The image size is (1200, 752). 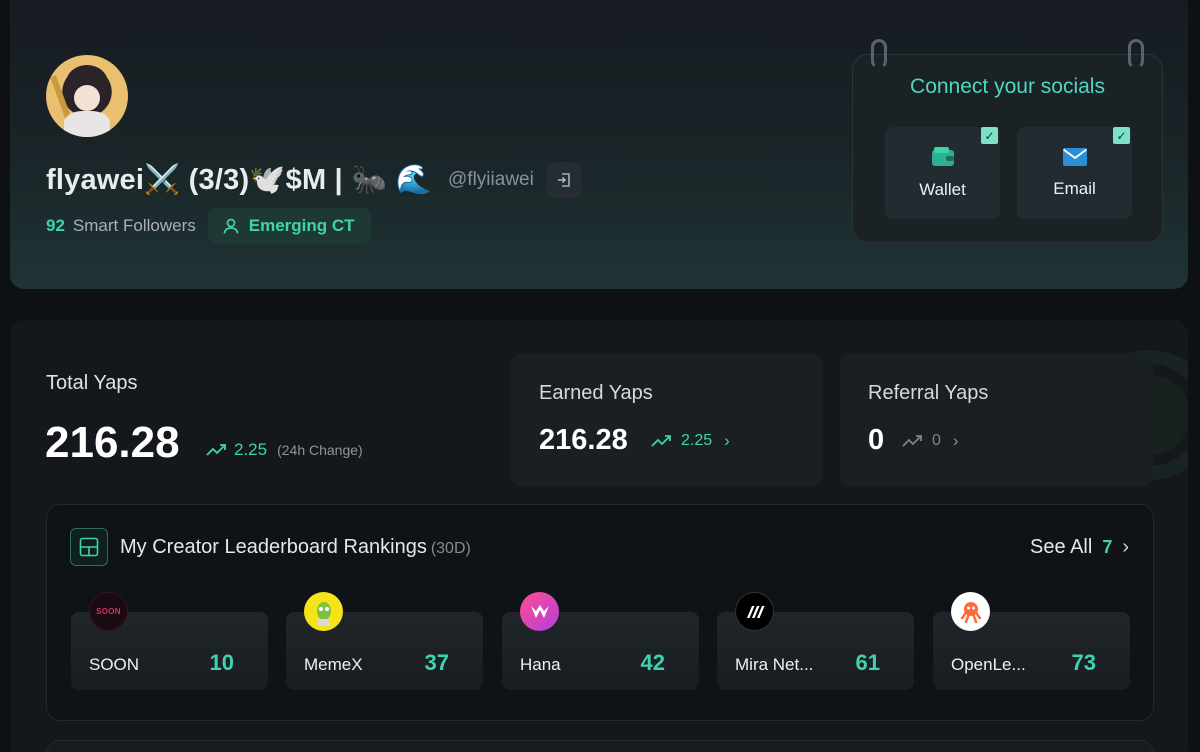 What do you see at coordinates (169, 641) in the screenshot?
I see `rank-item-soon: SOON SOON 10` at bounding box center [169, 641].